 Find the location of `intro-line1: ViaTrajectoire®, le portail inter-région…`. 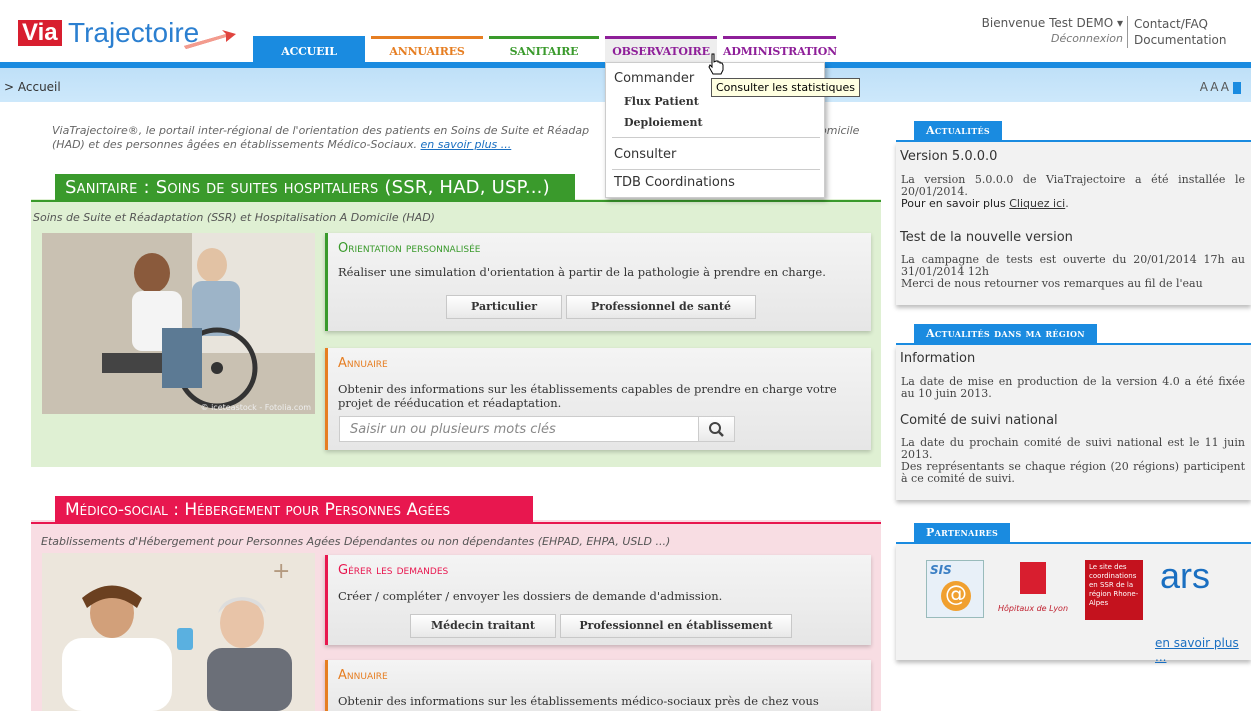

intro-line1: ViaTrajectoire®, le portail inter-région… is located at coordinates (321, 130).